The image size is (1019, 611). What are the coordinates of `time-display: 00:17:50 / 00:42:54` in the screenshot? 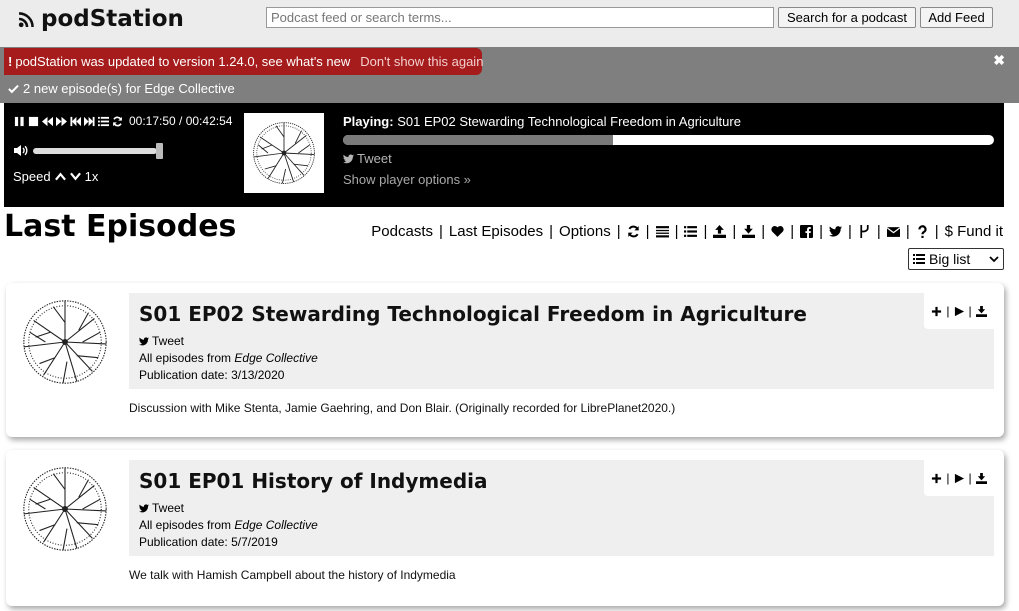 It's located at (181, 121).